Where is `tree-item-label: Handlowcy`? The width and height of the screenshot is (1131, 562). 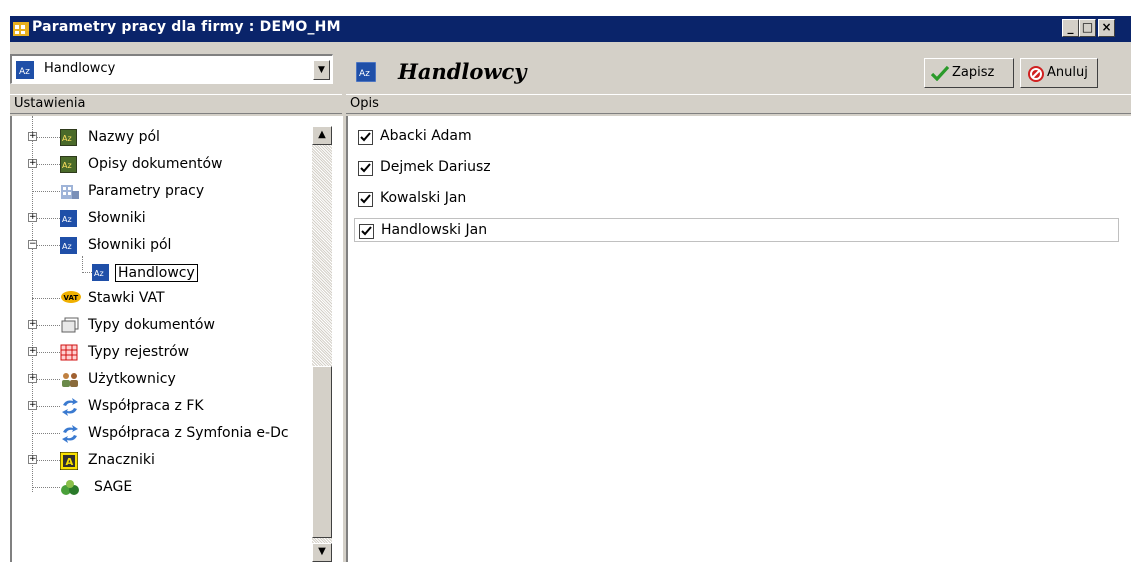 tree-item-label: Handlowcy is located at coordinates (156, 273).